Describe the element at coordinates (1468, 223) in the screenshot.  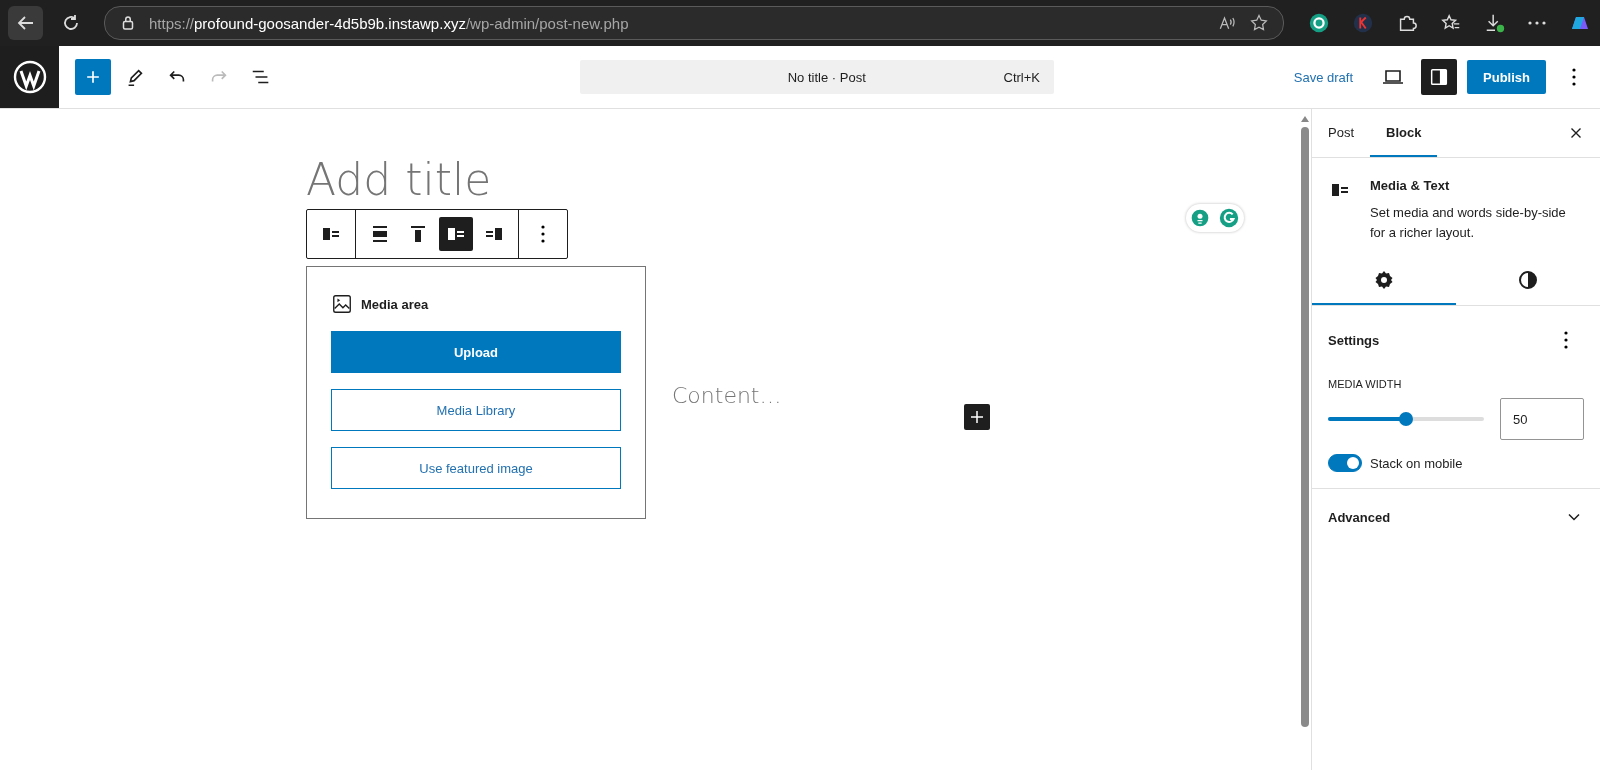
I see `block-description: Set media and words side-by-side for a richer layout.` at that location.